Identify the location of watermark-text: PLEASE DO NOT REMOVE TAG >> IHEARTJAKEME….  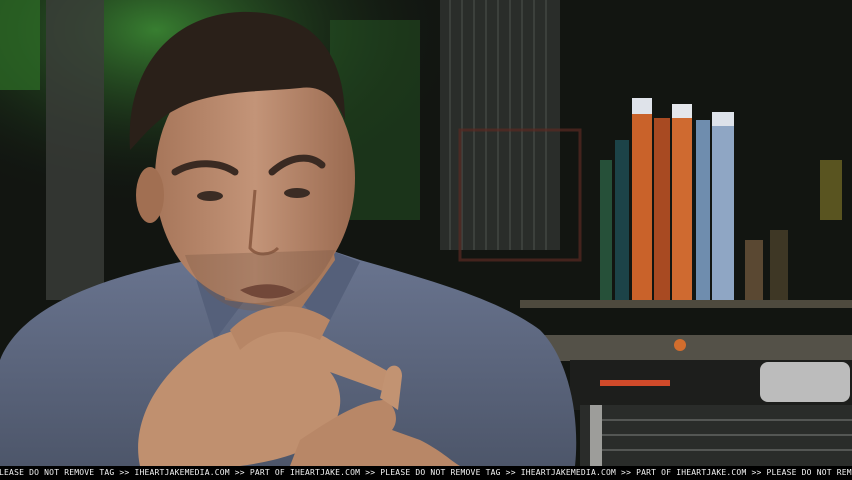
(426, 472).